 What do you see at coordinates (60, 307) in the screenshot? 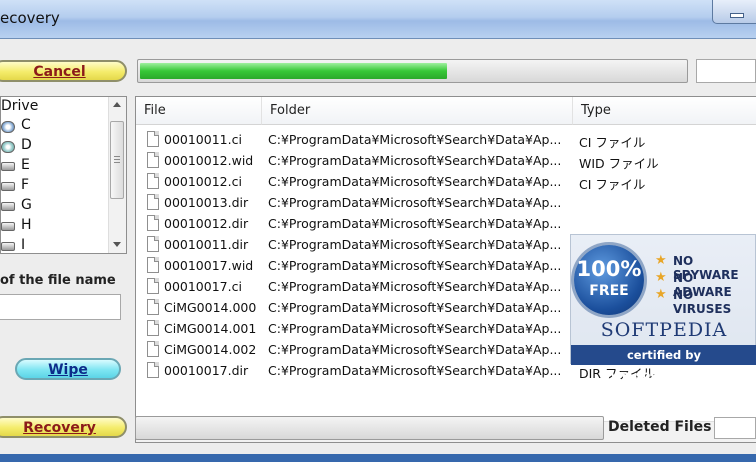
I see `filename-filter-input` at bounding box center [60, 307].